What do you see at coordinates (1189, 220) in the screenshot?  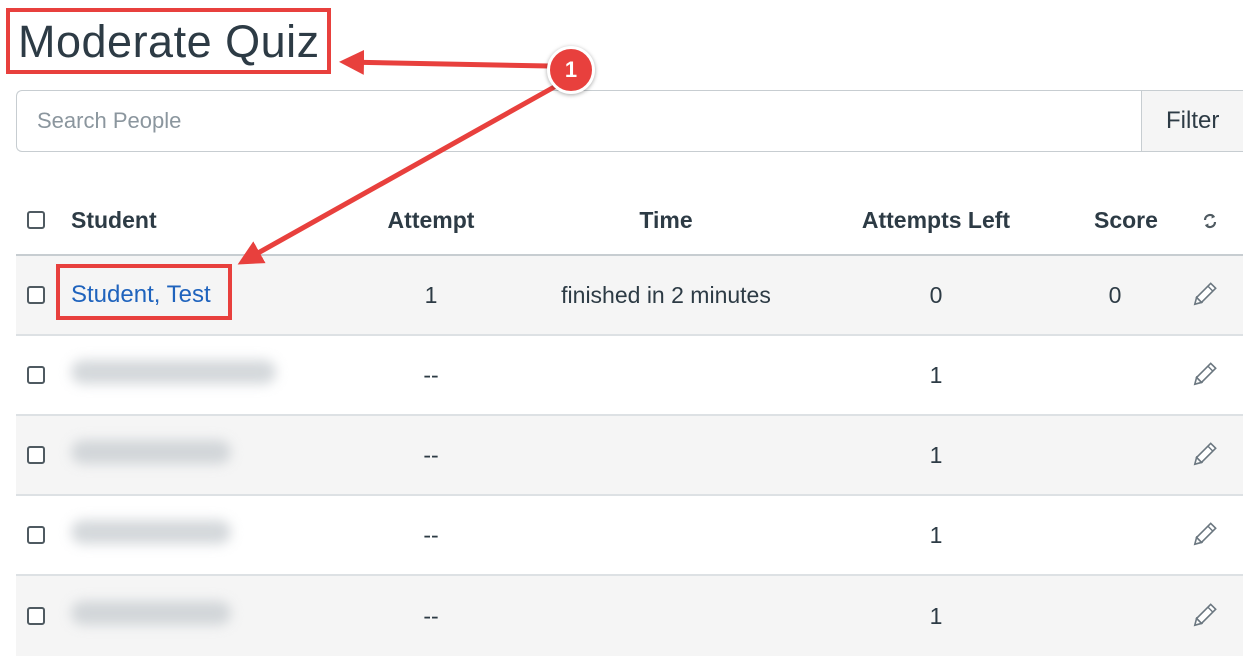 I see `refresh-button` at bounding box center [1189, 220].